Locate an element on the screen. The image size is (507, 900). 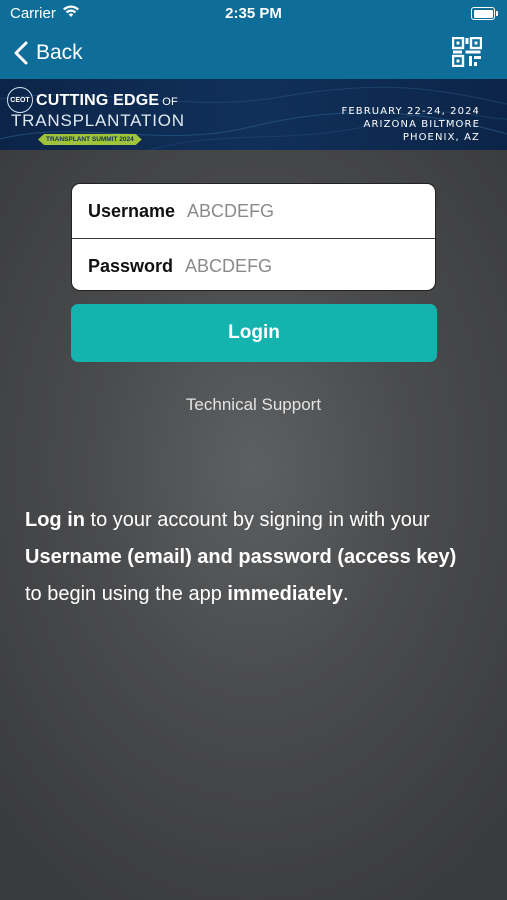
back-button: Back is located at coordinates (48, 53).